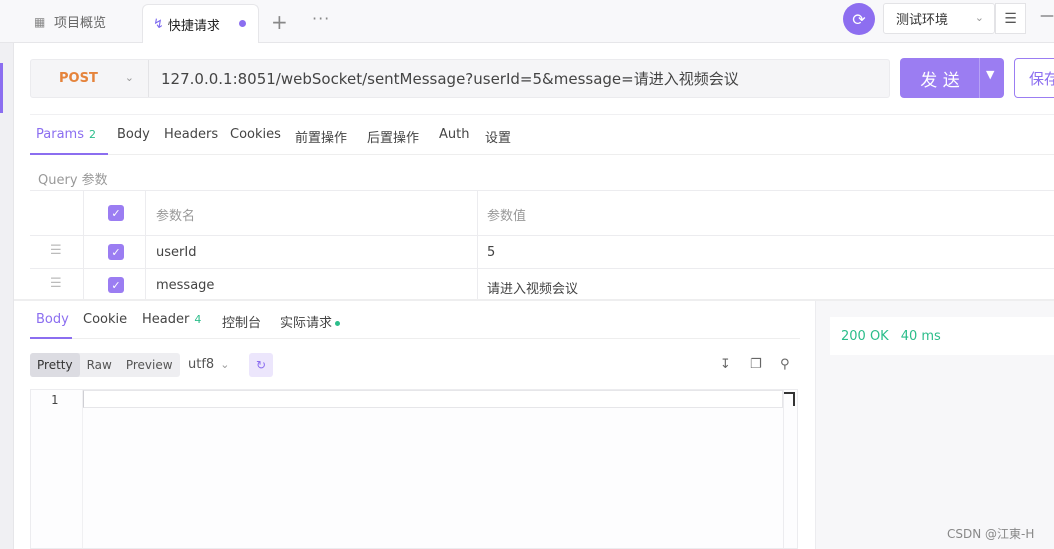 The image size is (1054, 549). I want to click on send-button: 发 送 ▼, so click(952, 78).